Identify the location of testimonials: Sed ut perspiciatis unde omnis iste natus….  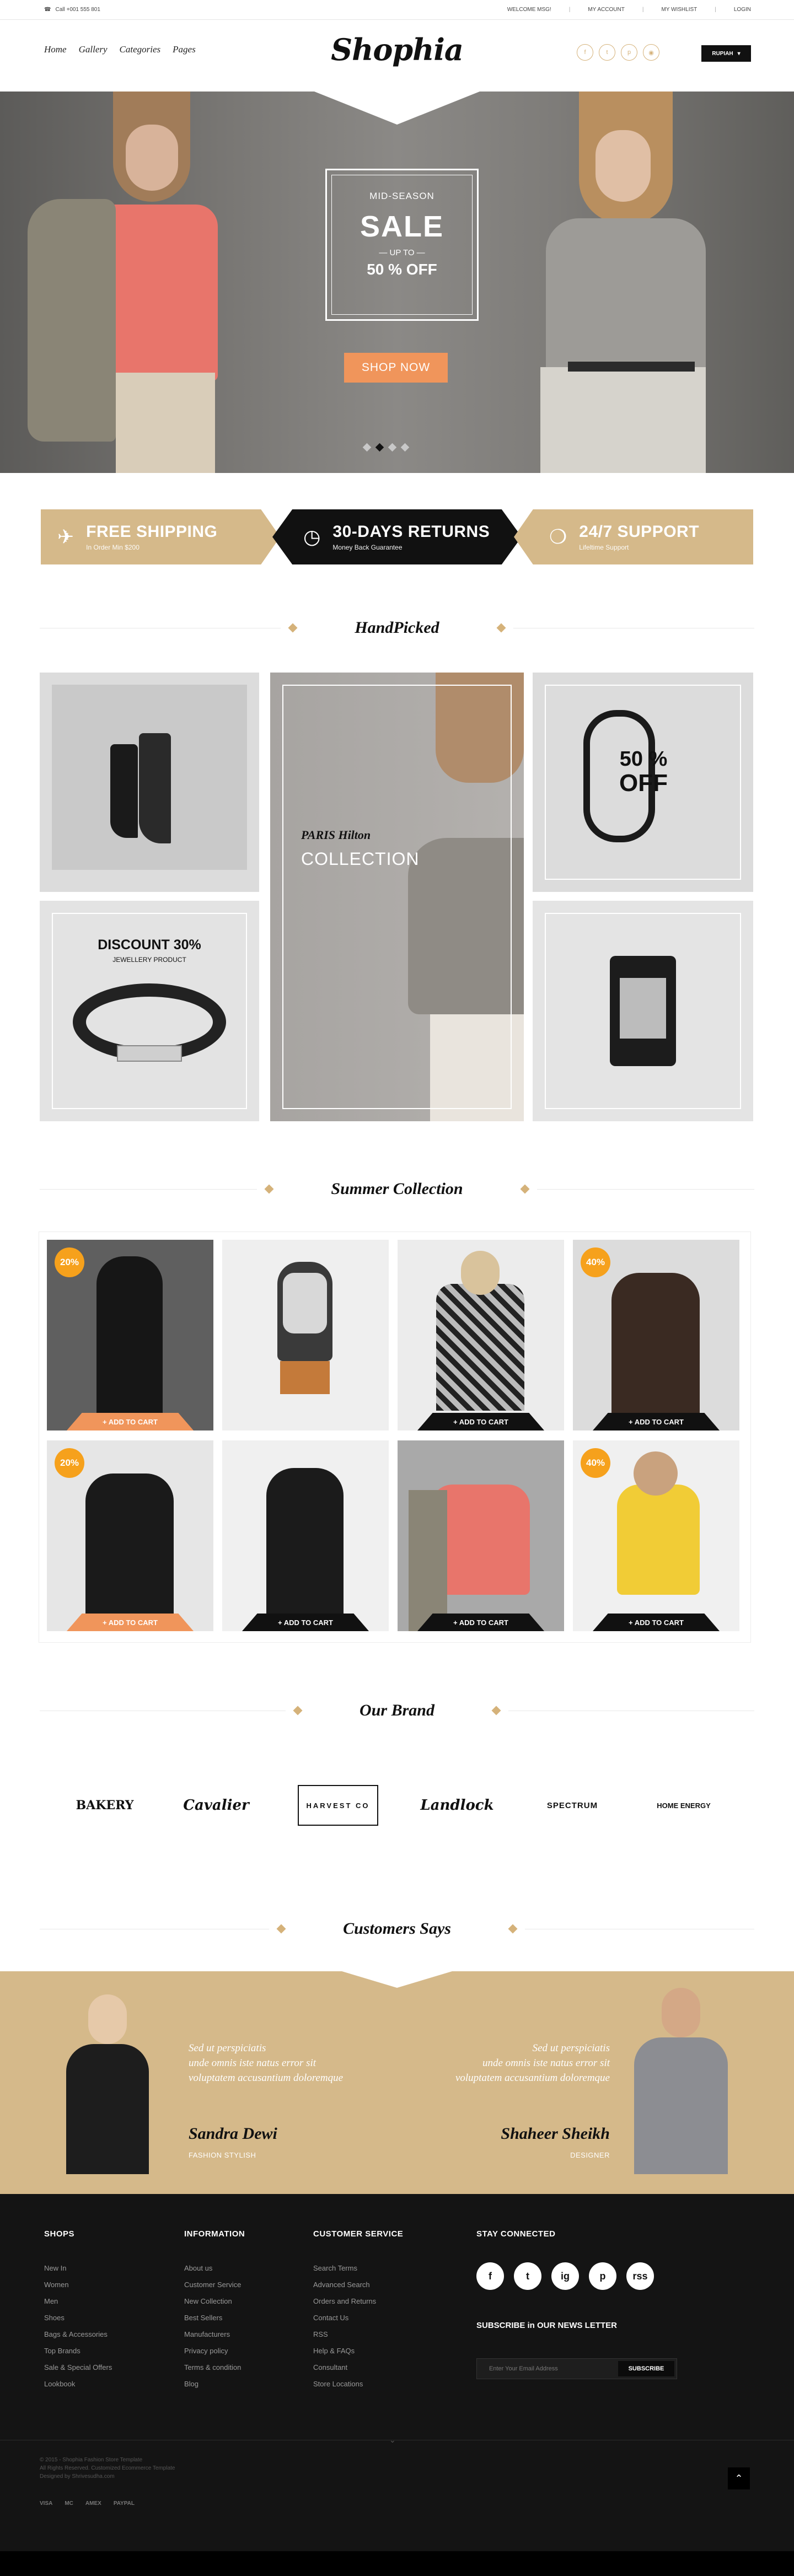
(397, 2082).